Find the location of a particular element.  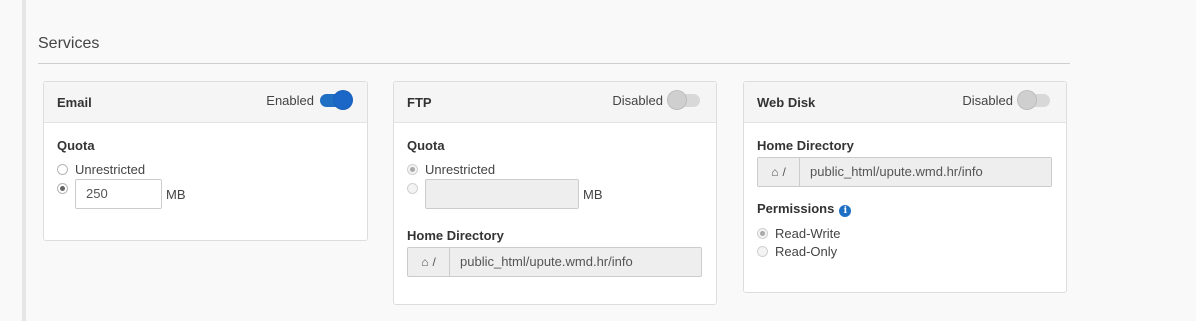

ftp-limited-radio is located at coordinates (412, 188).